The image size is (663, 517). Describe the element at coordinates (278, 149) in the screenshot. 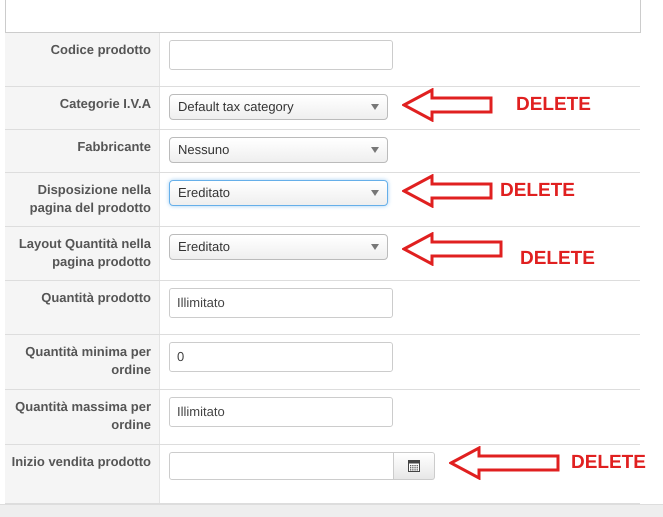

I see `dropdown: Nessuno` at that location.